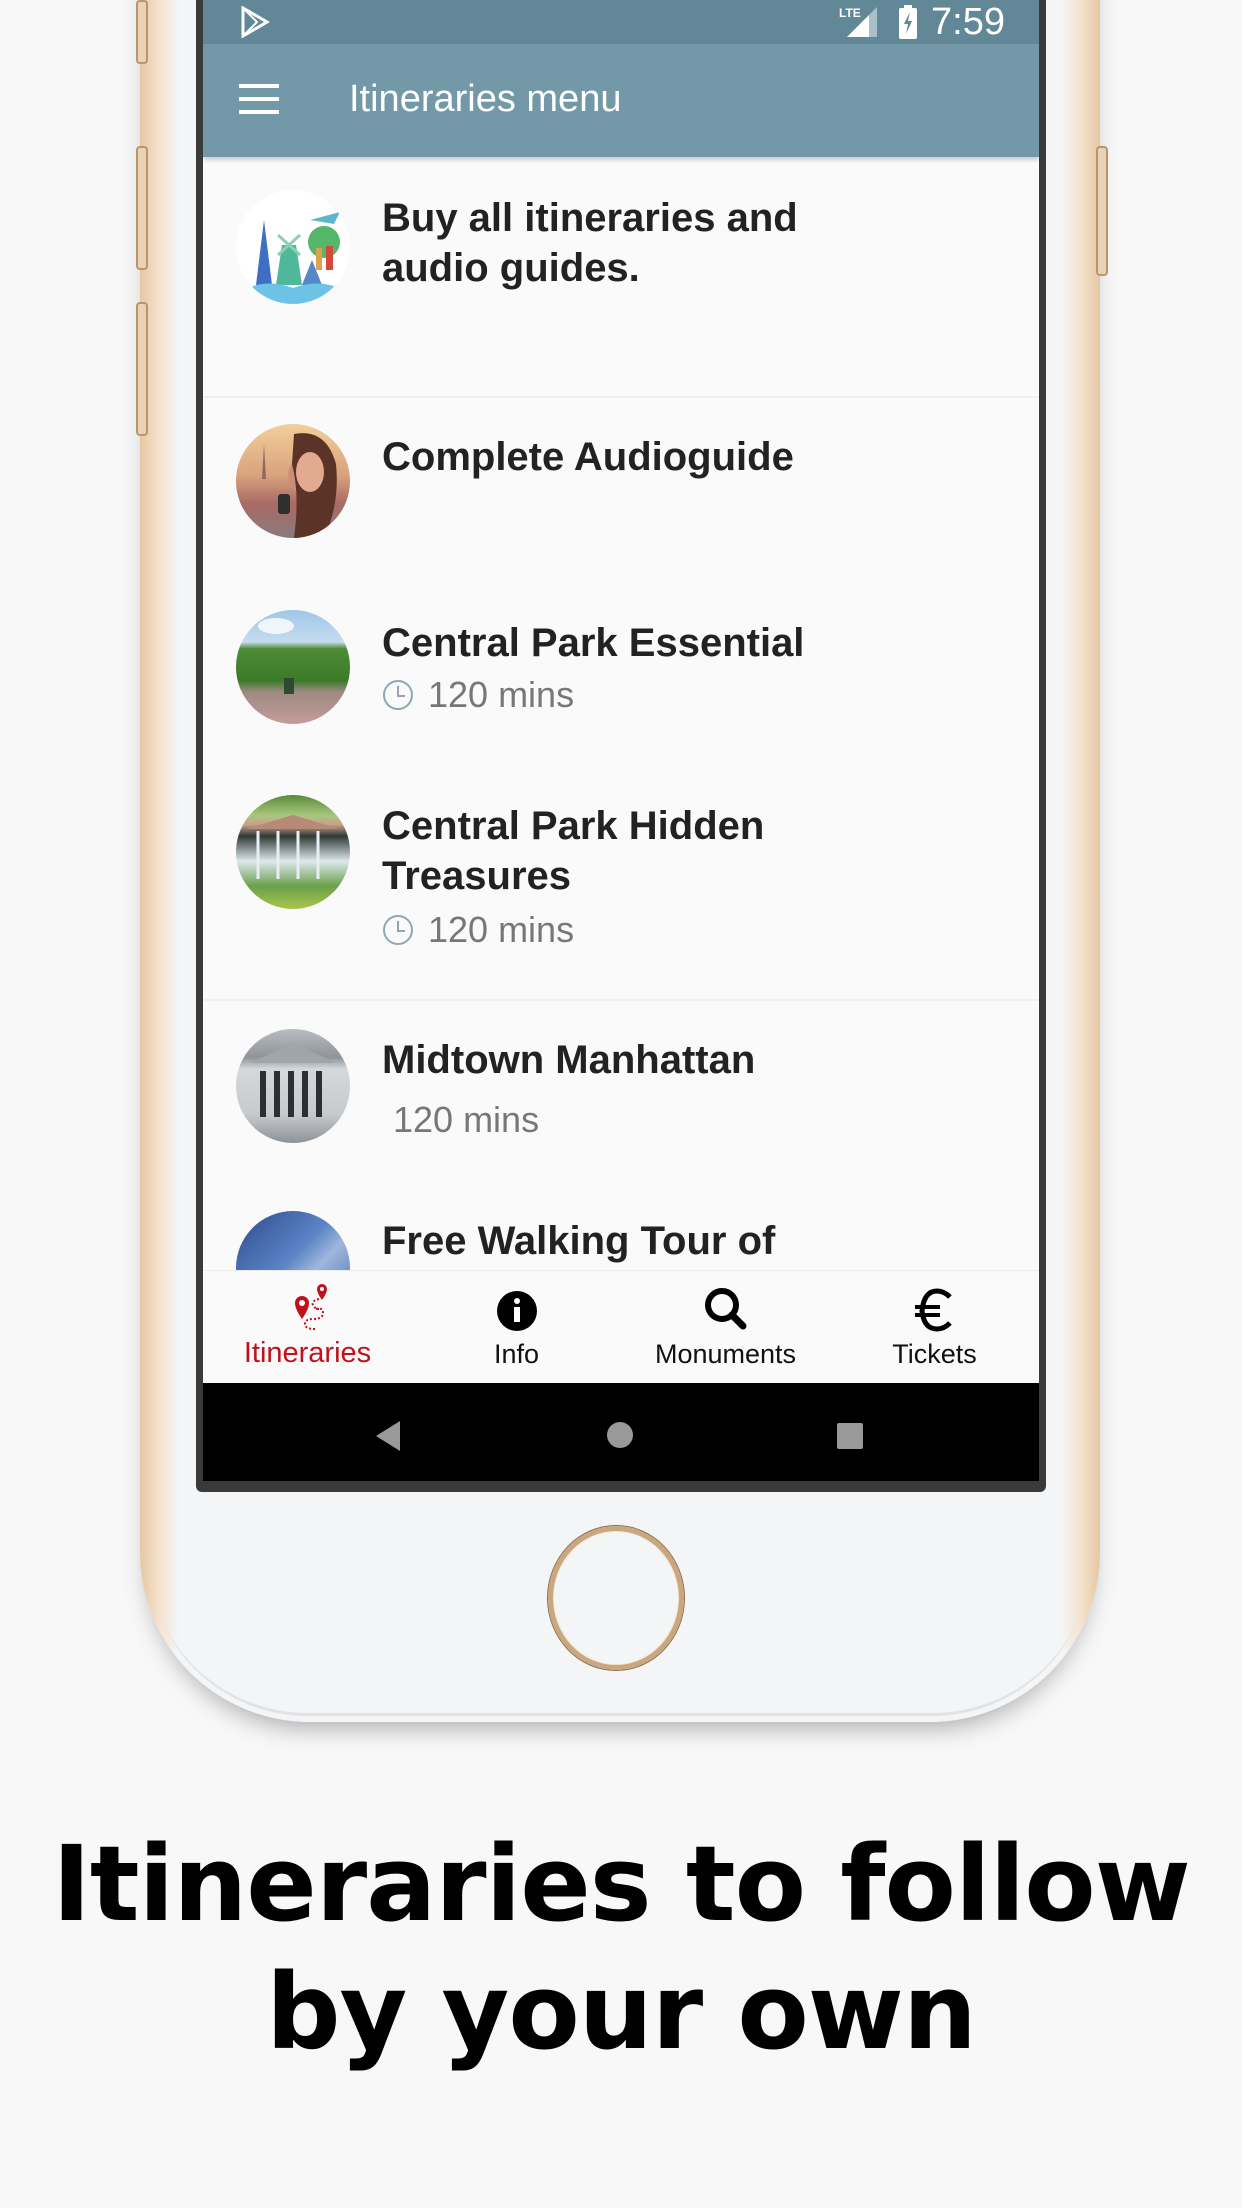 This screenshot has height=2208, width=1242. Describe the element at coordinates (850, 1436) in the screenshot. I see `recents-icon` at that location.